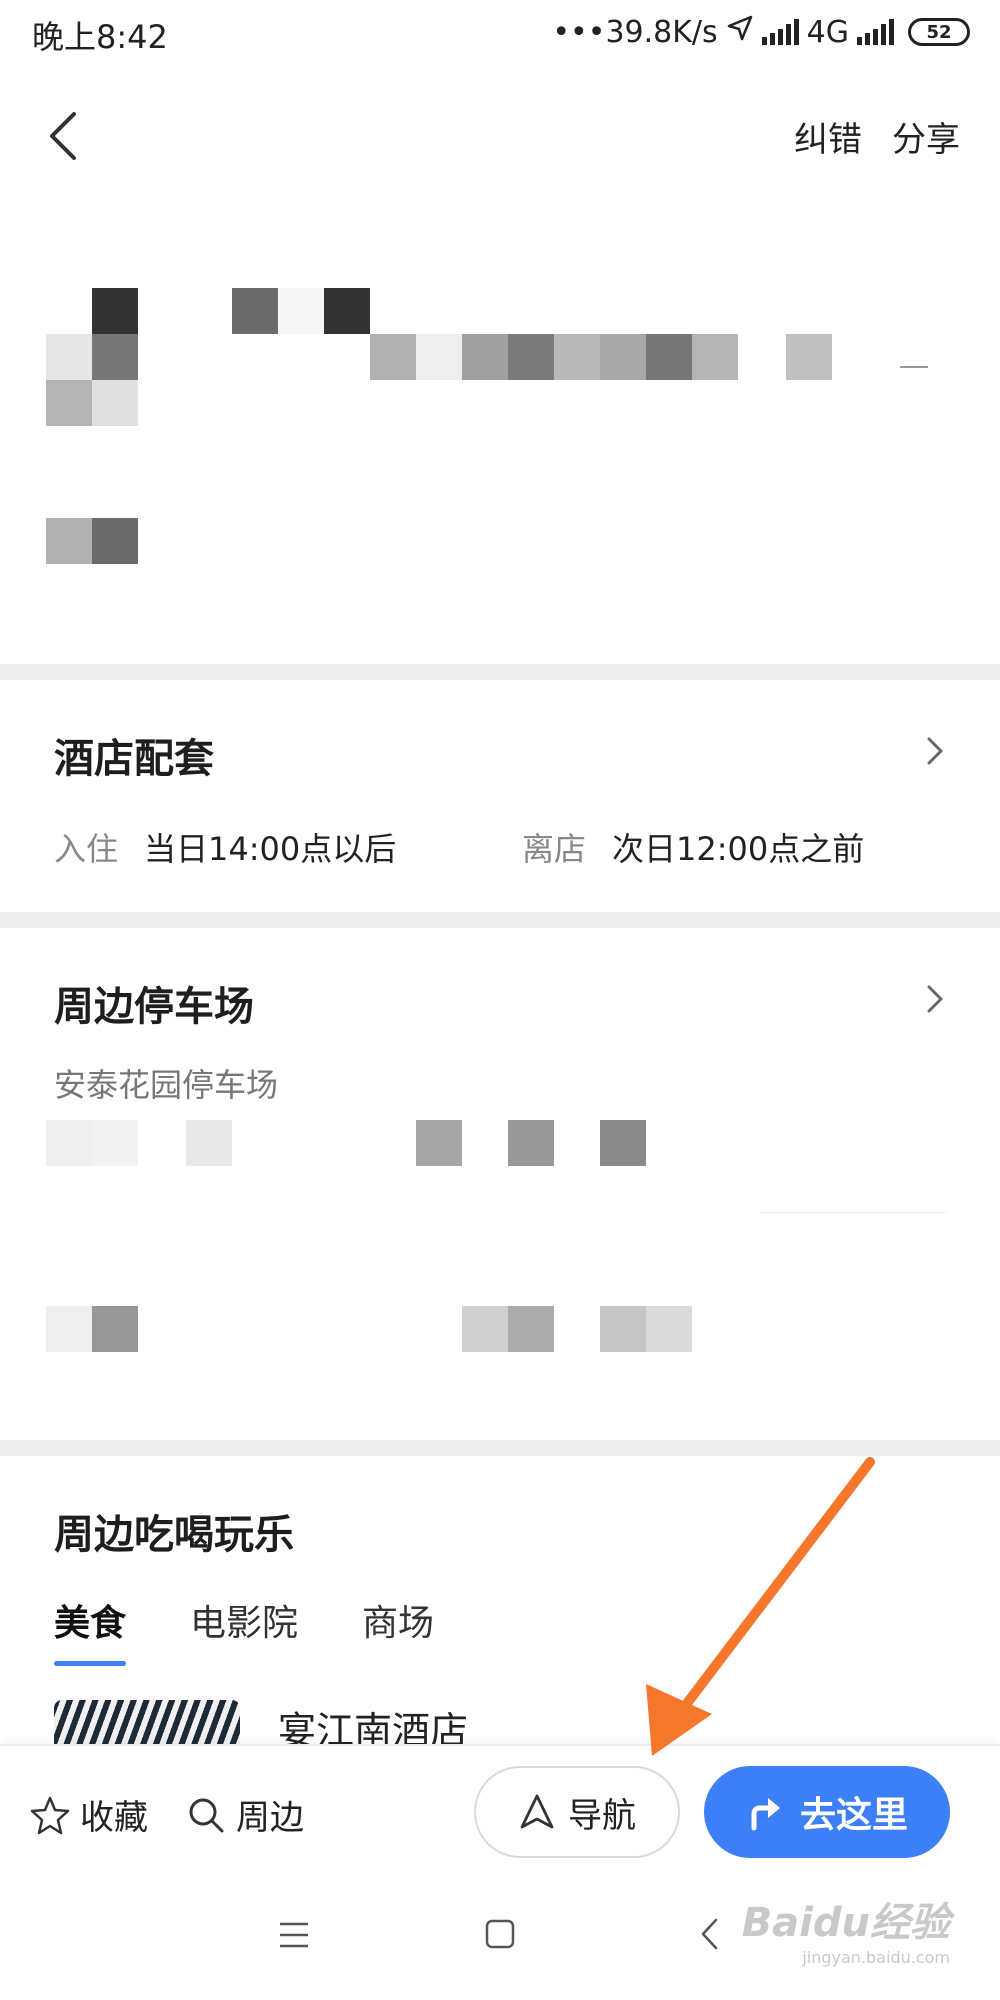 This screenshot has height=2000, width=1000. Describe the element at coordinates (398, 1630) in the screenshot. I see `tab-mall: 商场` at that location.